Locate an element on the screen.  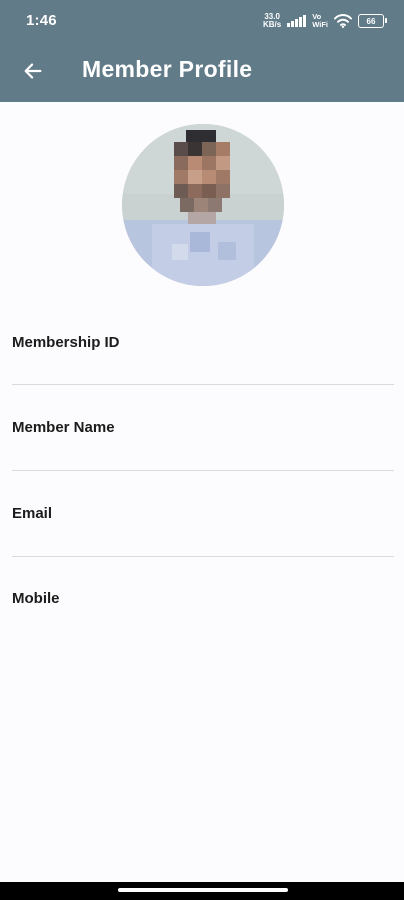
avatar-photo is located at coordinates (203, 205).